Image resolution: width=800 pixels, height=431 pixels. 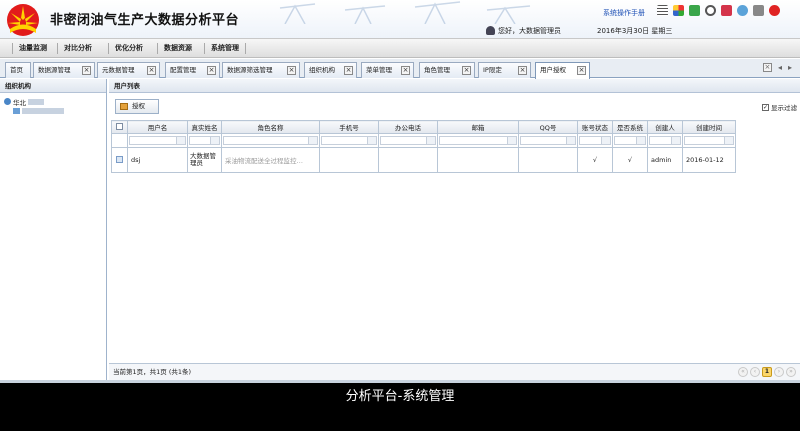 I want to click on tab-datasource-filter: 数据源筛选管理 ×, so click(x=261, y=70).